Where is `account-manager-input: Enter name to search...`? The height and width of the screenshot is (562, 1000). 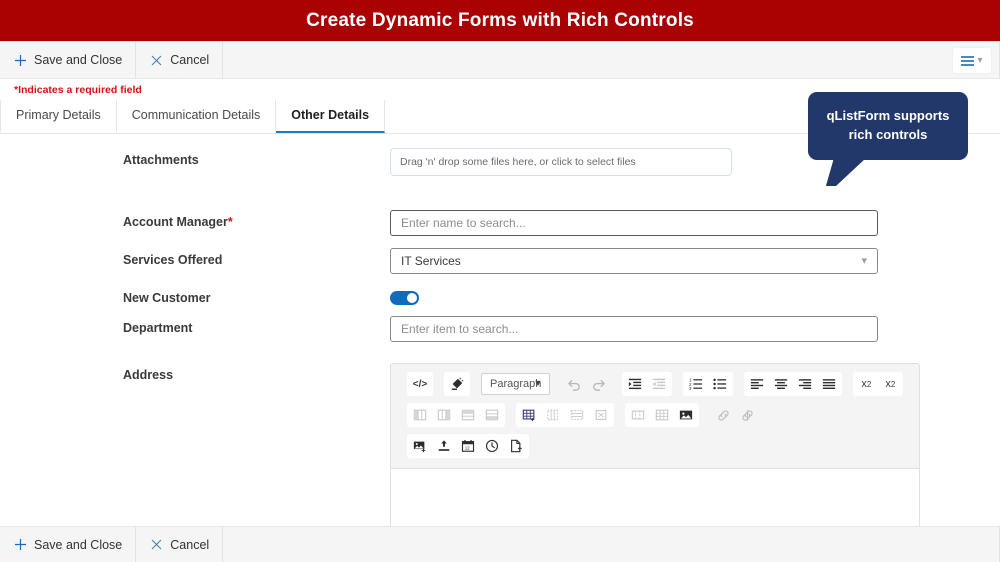
account-manager-input: Enter name to search... is located at coordinates (634, 223).